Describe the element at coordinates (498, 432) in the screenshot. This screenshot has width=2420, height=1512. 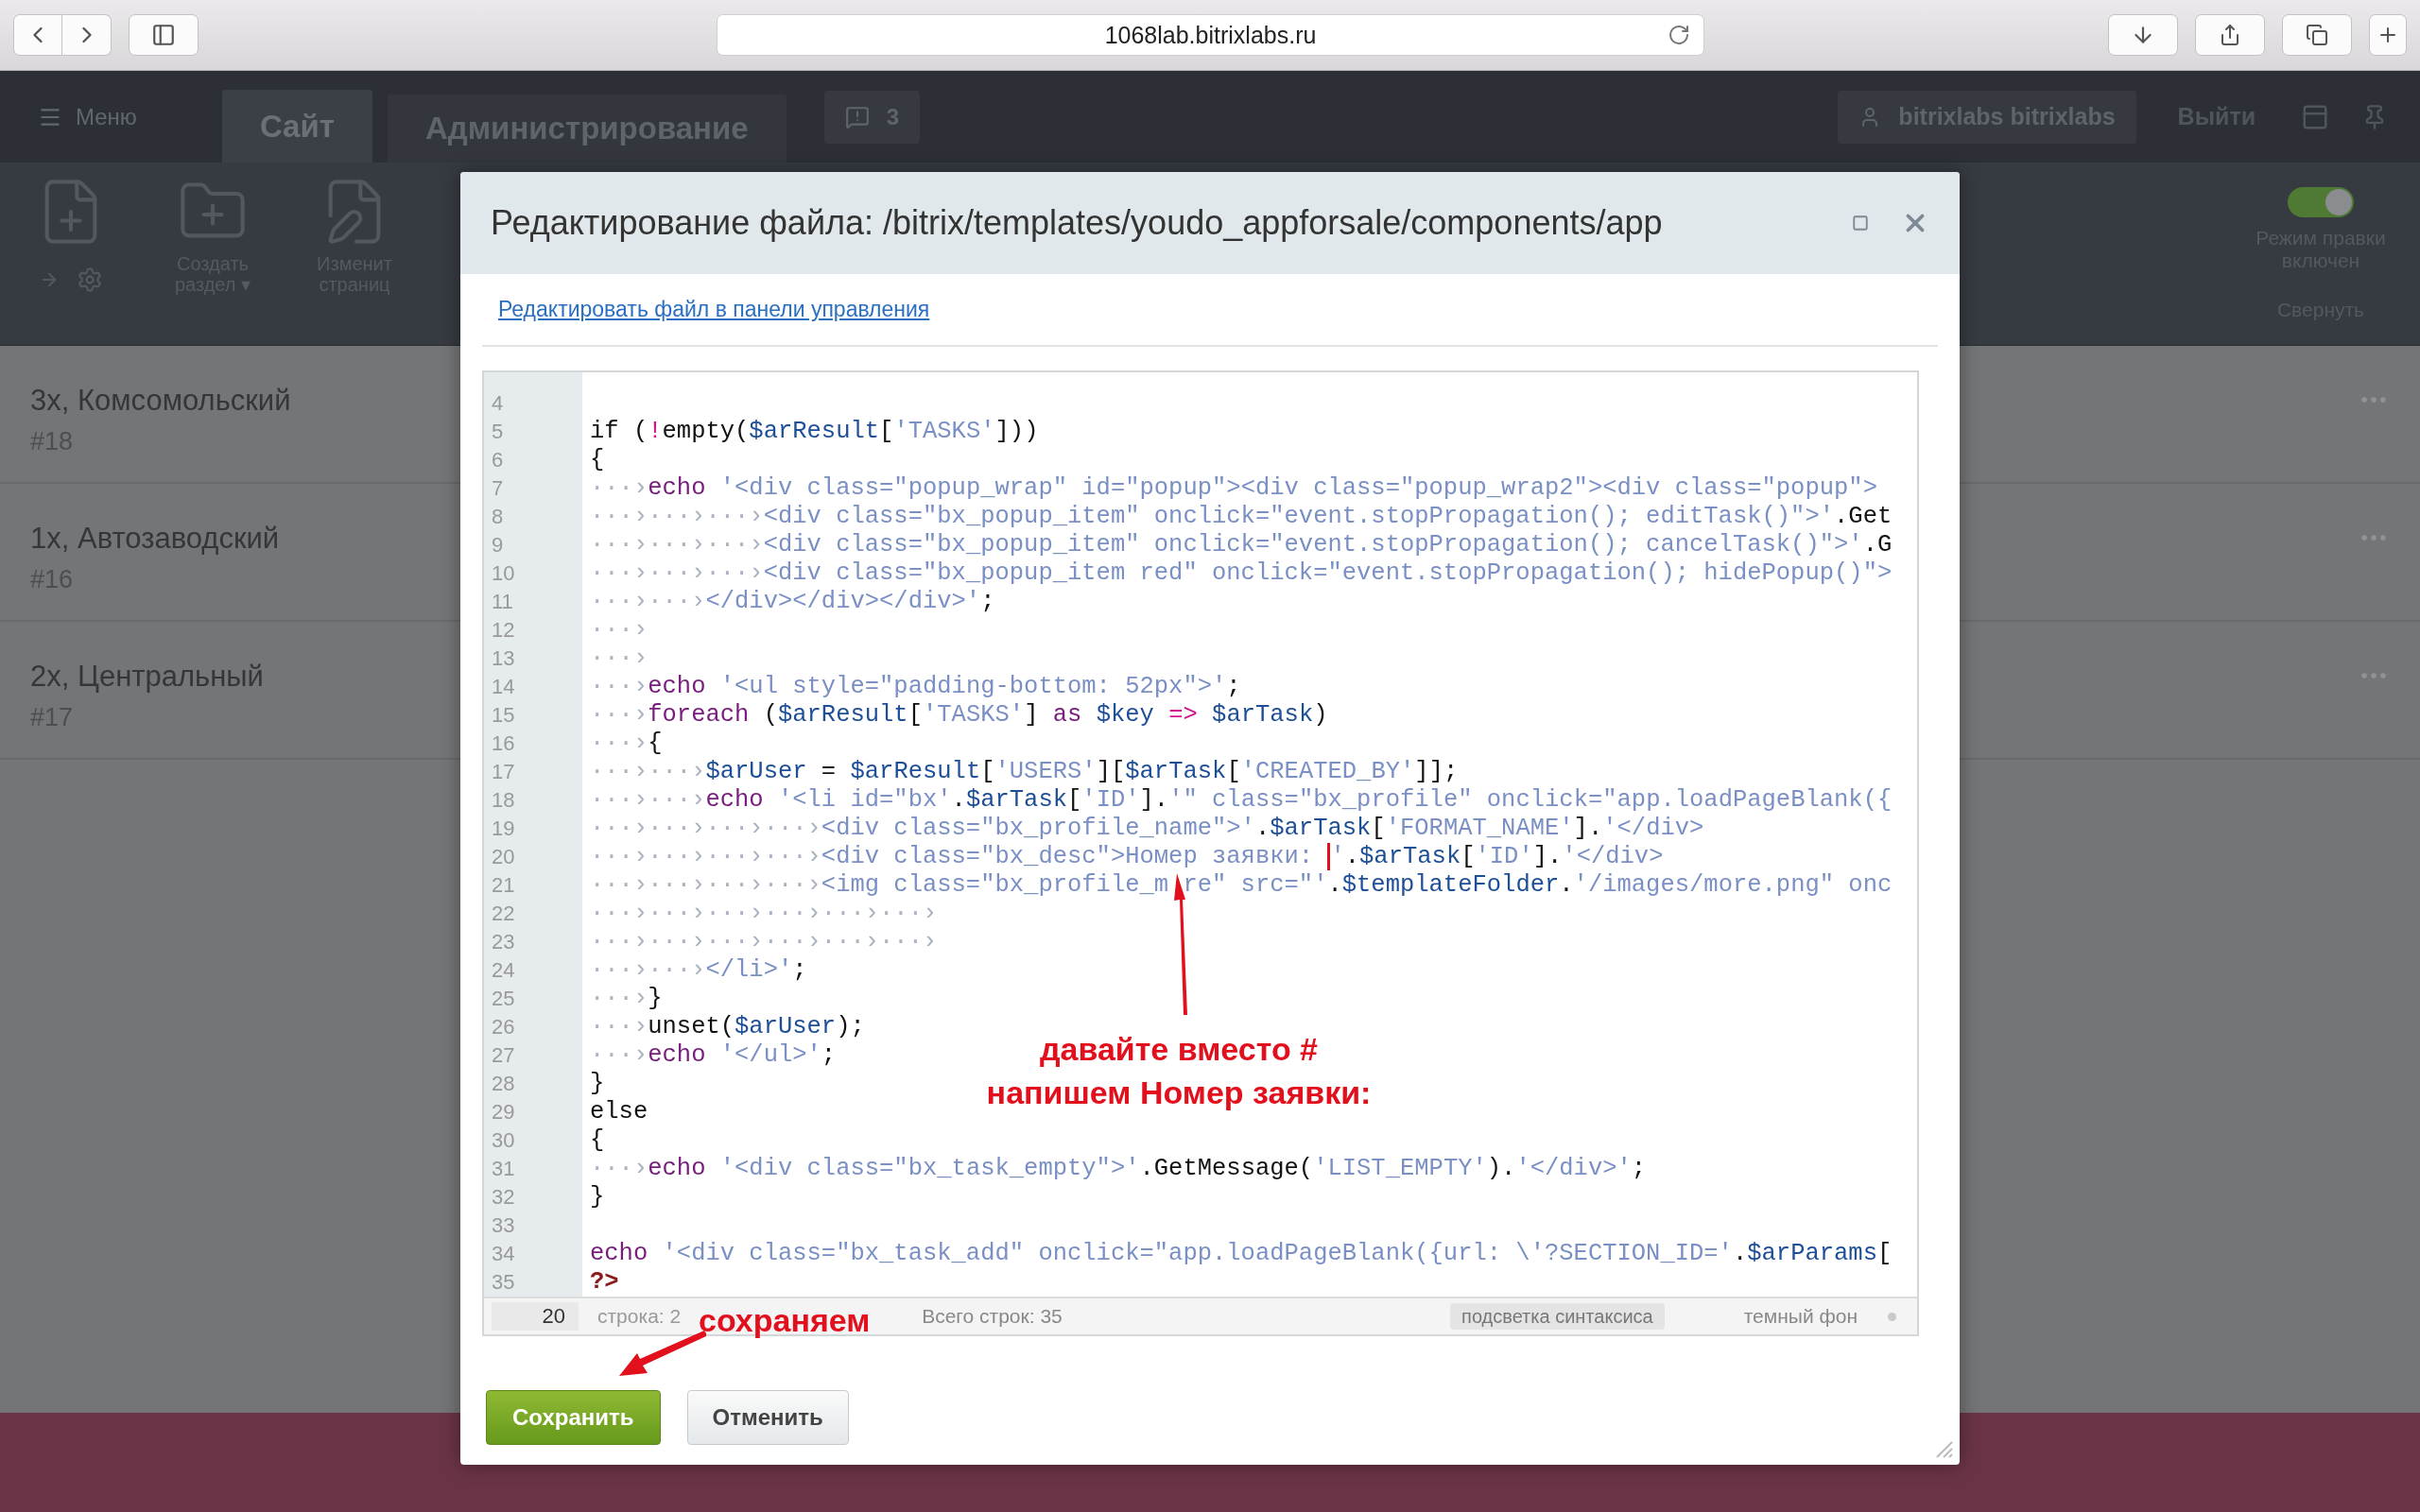
I see `line-number: 5` at that location.